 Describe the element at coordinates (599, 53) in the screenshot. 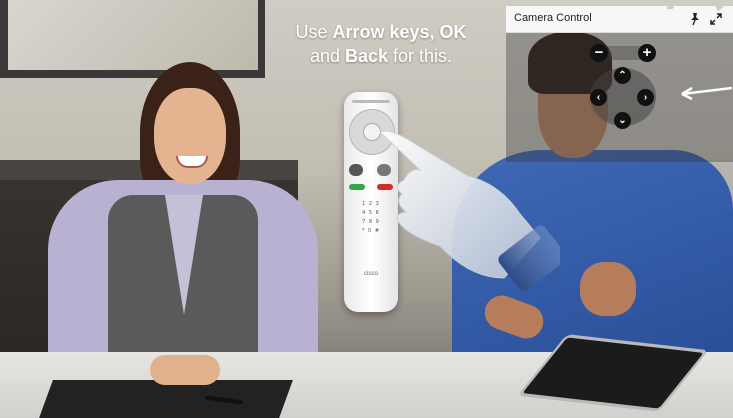

I see `zoom-out-button: −` at that location.